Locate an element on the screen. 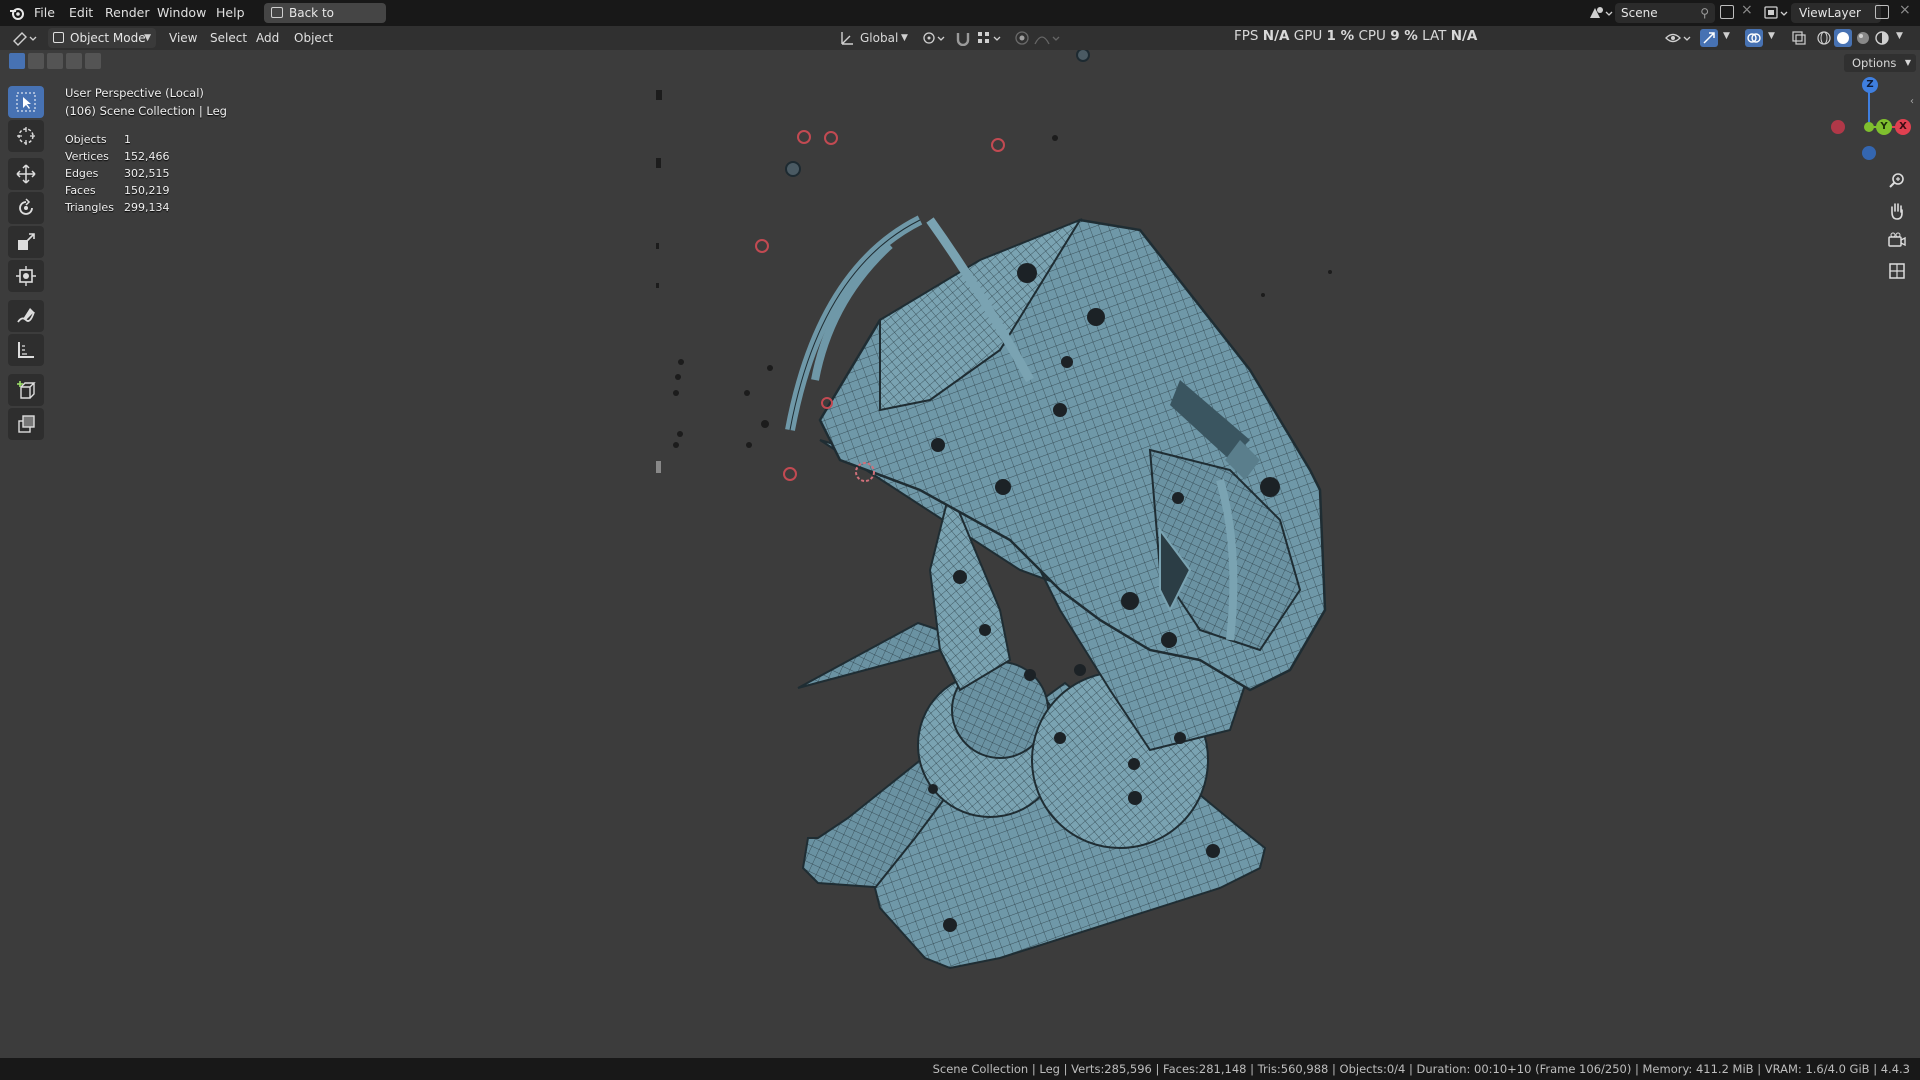 The image size is (1920, 1080). transform-orientation-dropdown: Global ▼ is located at coordinates (876, 38).